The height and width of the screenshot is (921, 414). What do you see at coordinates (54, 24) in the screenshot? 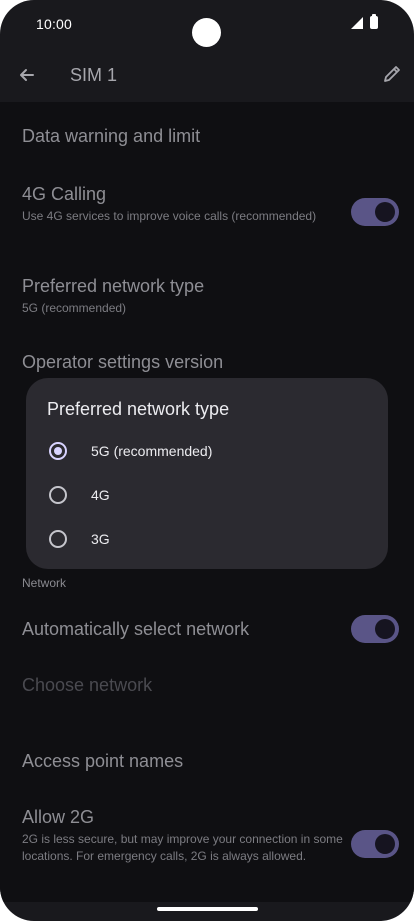
I see `status-time: 10:00` at bounding box center [54, 24].